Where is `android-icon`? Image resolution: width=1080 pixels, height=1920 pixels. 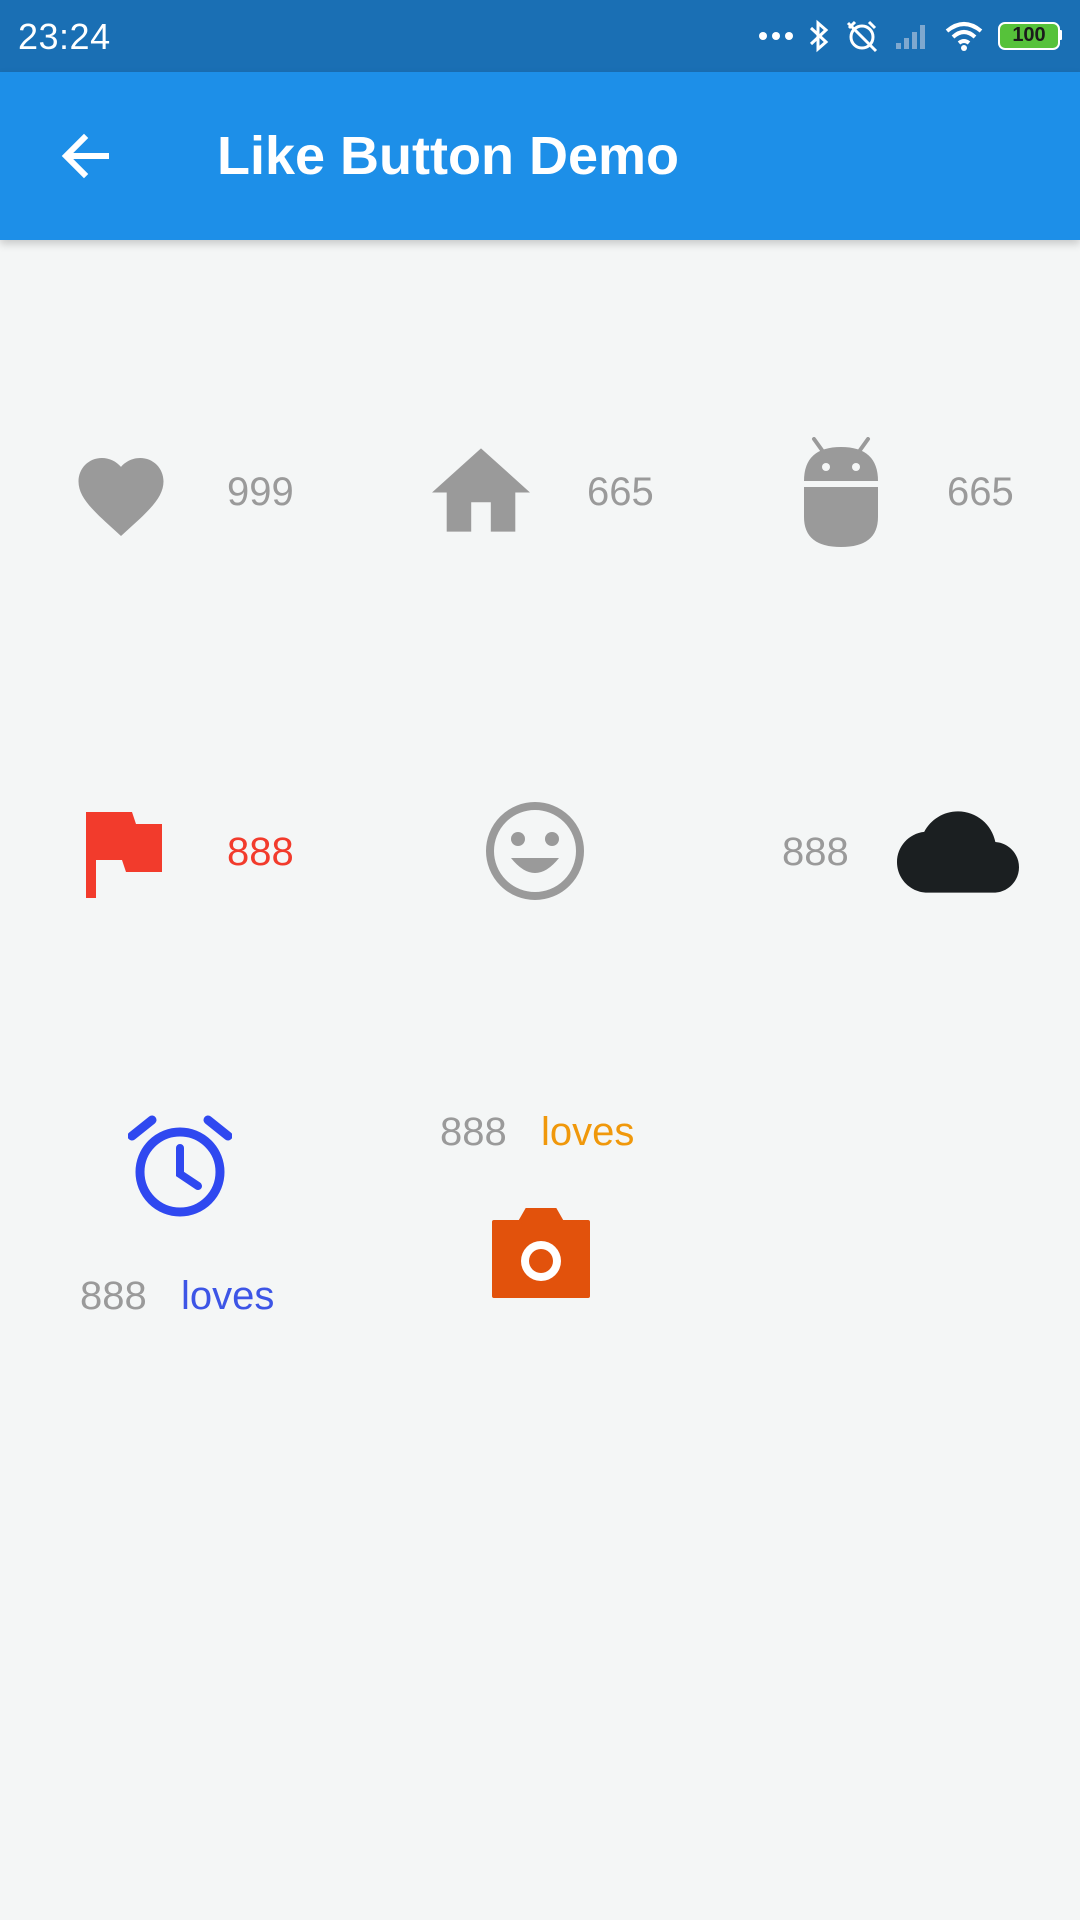 android-icon is located at coordinates (841, 493).